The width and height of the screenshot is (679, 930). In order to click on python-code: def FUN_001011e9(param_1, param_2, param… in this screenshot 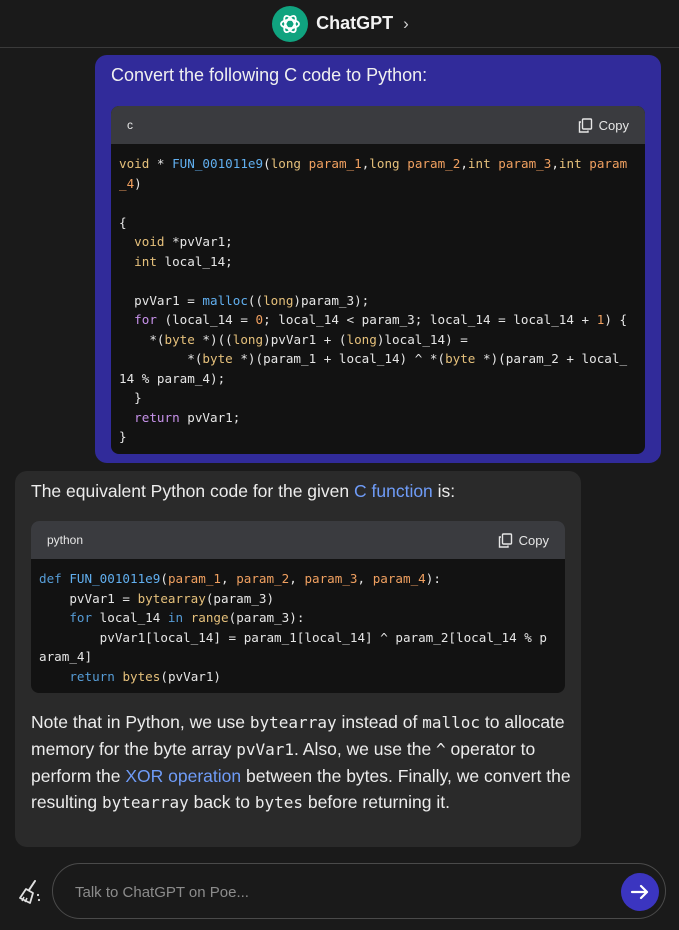, I will do `click(293, 627)`.